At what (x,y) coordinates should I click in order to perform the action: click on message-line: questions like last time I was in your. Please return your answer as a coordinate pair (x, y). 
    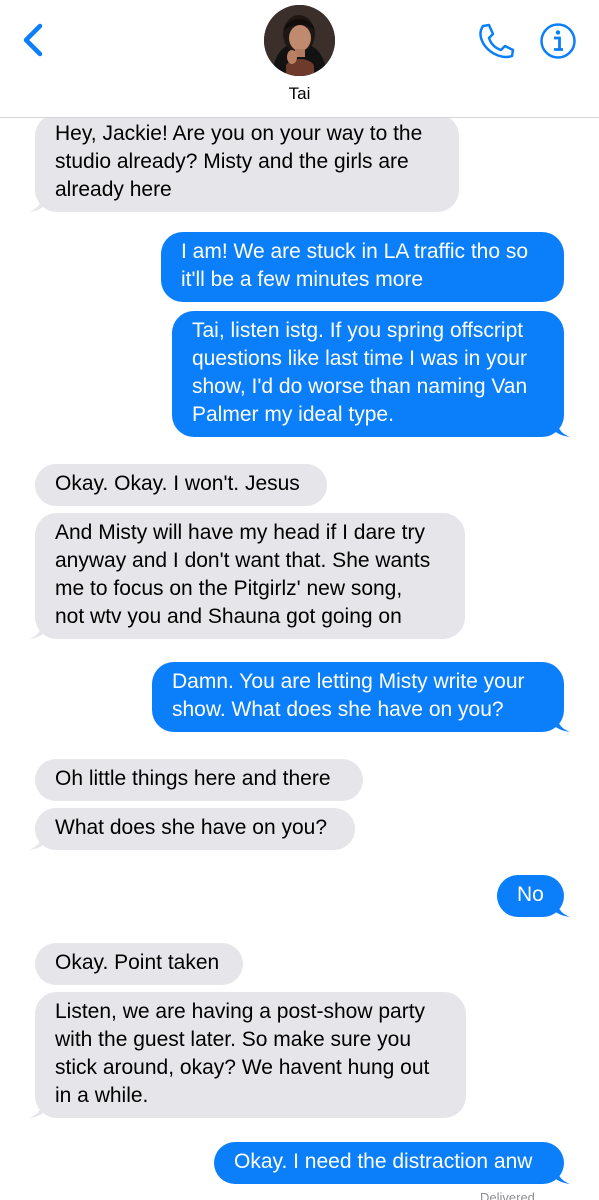
    Looking at the image, I should click on (359, 358).